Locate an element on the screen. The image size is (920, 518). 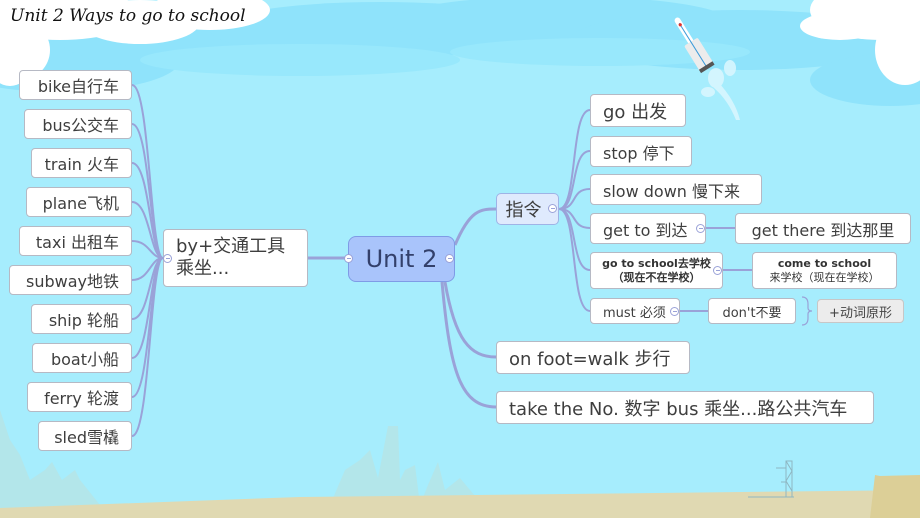
transport-item: bus公交车 is located at coordinates (78, 124).